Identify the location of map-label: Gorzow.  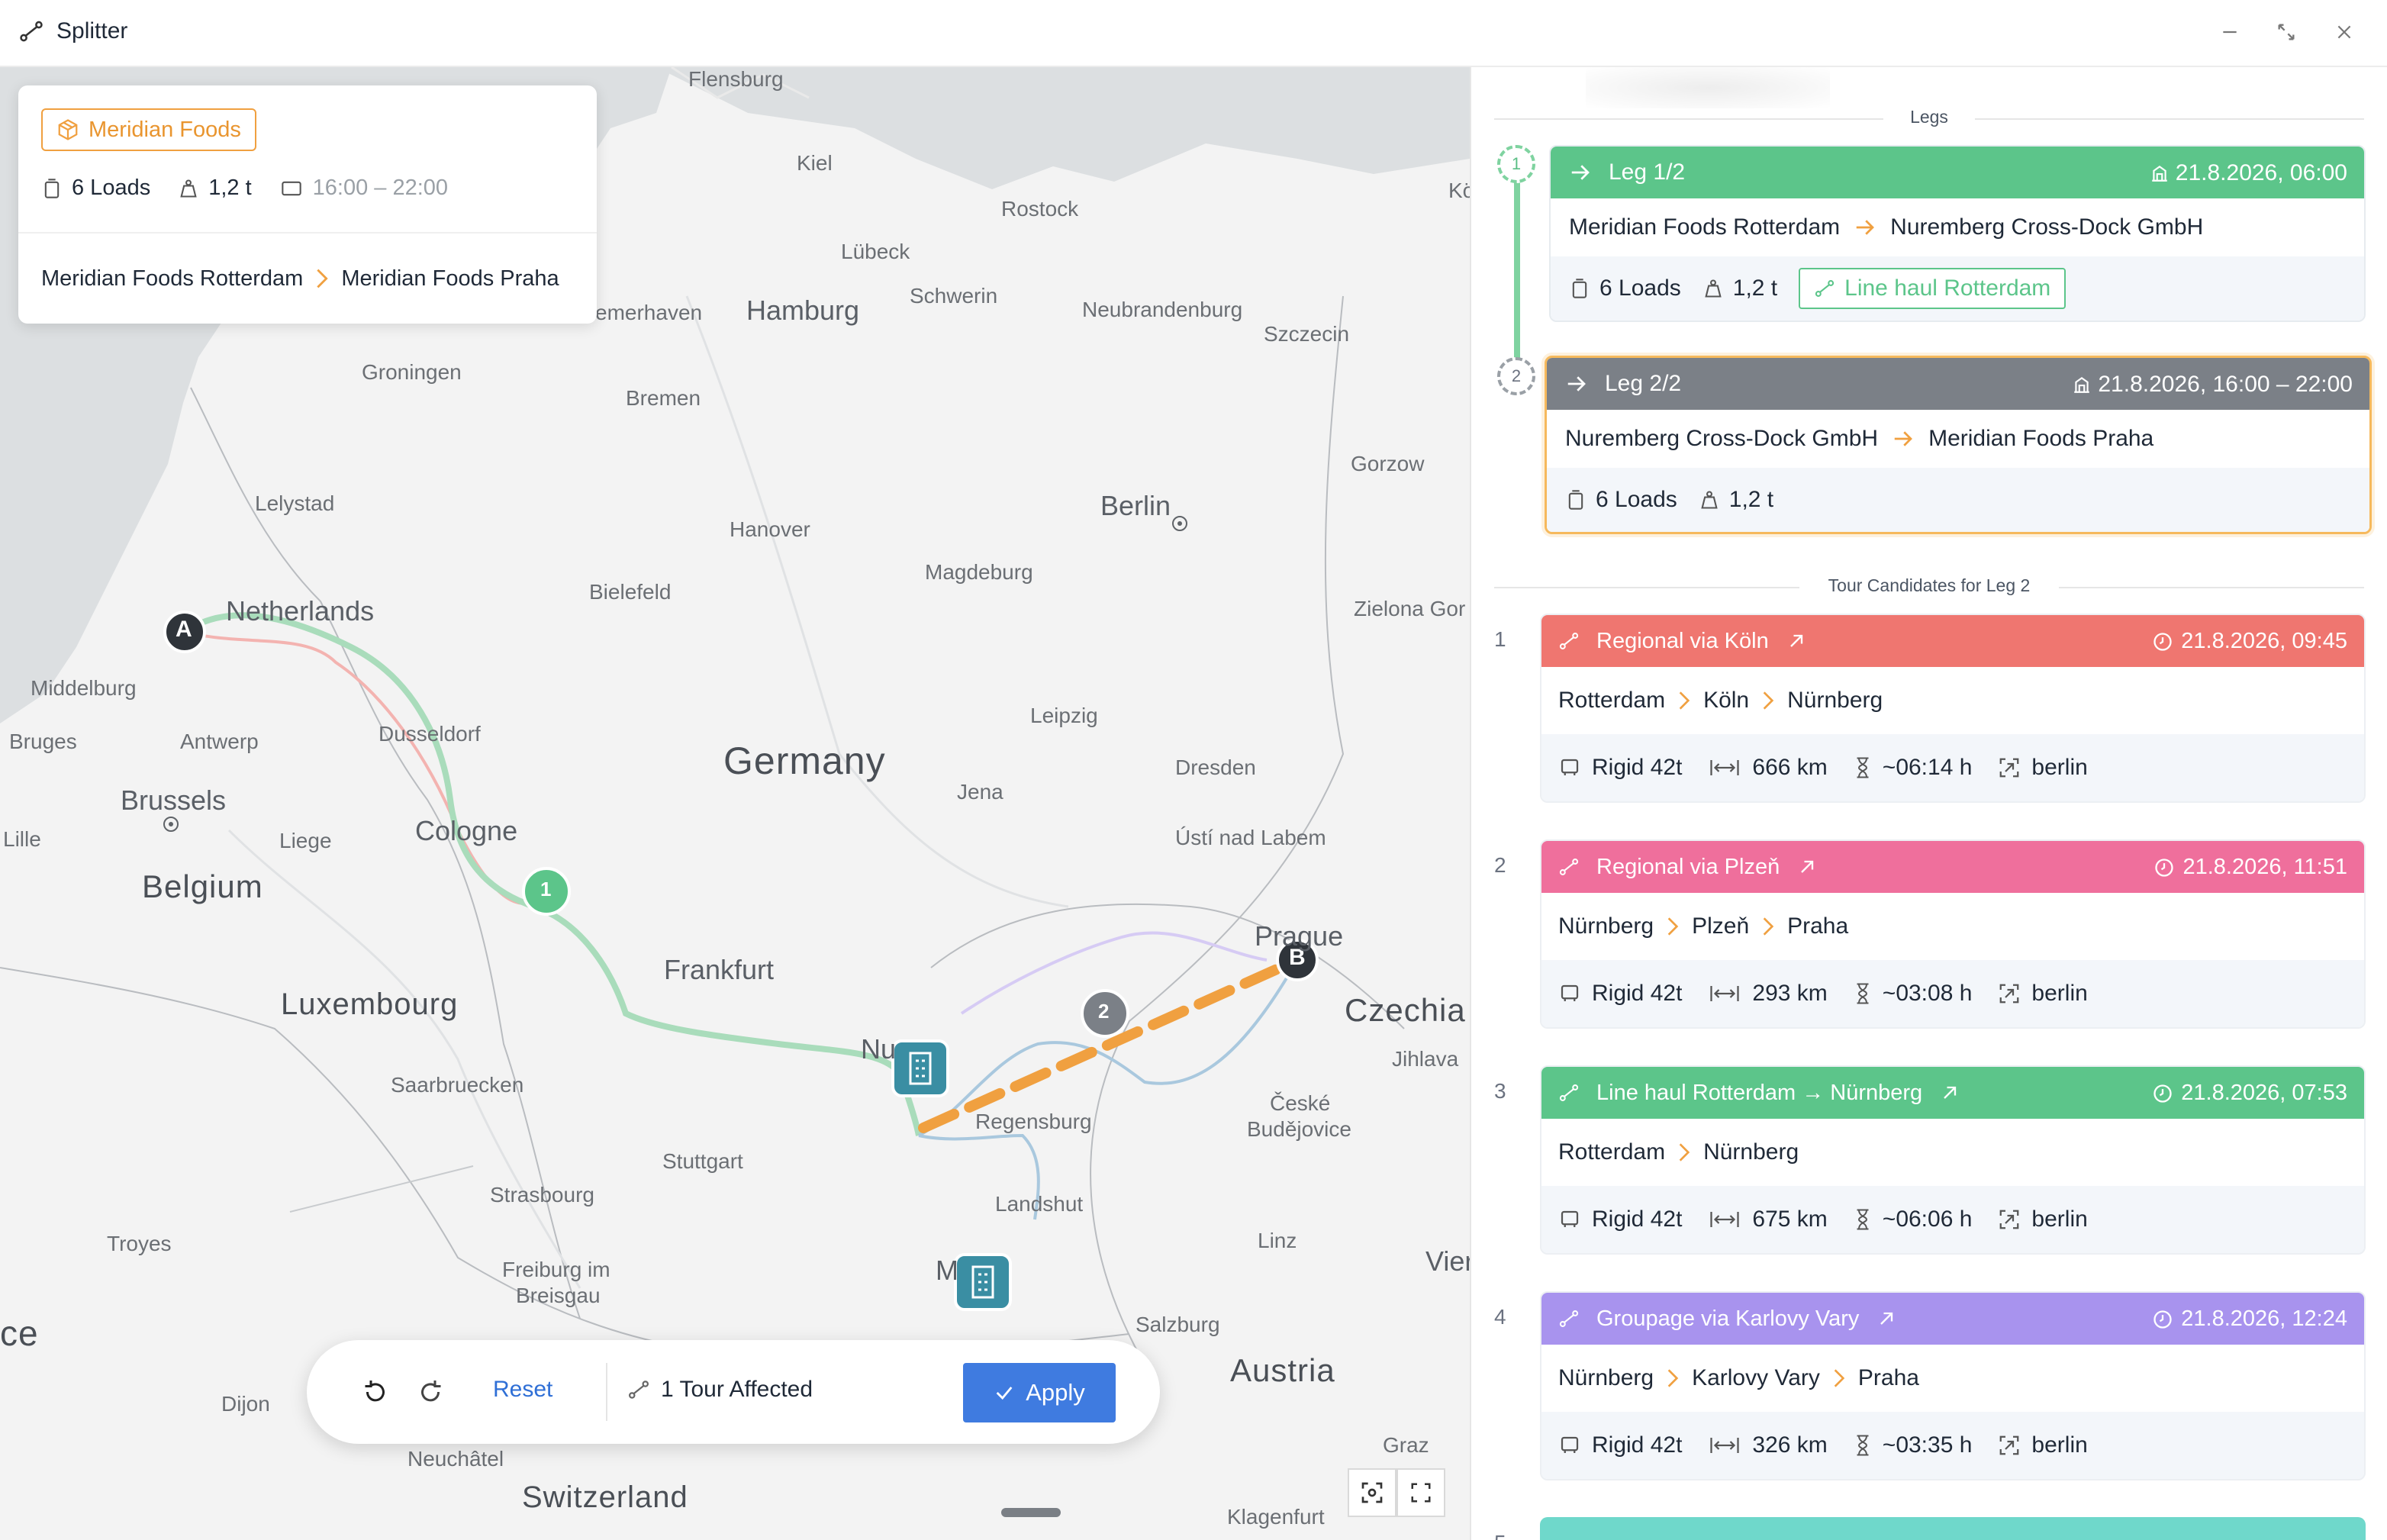
(1388, 463).